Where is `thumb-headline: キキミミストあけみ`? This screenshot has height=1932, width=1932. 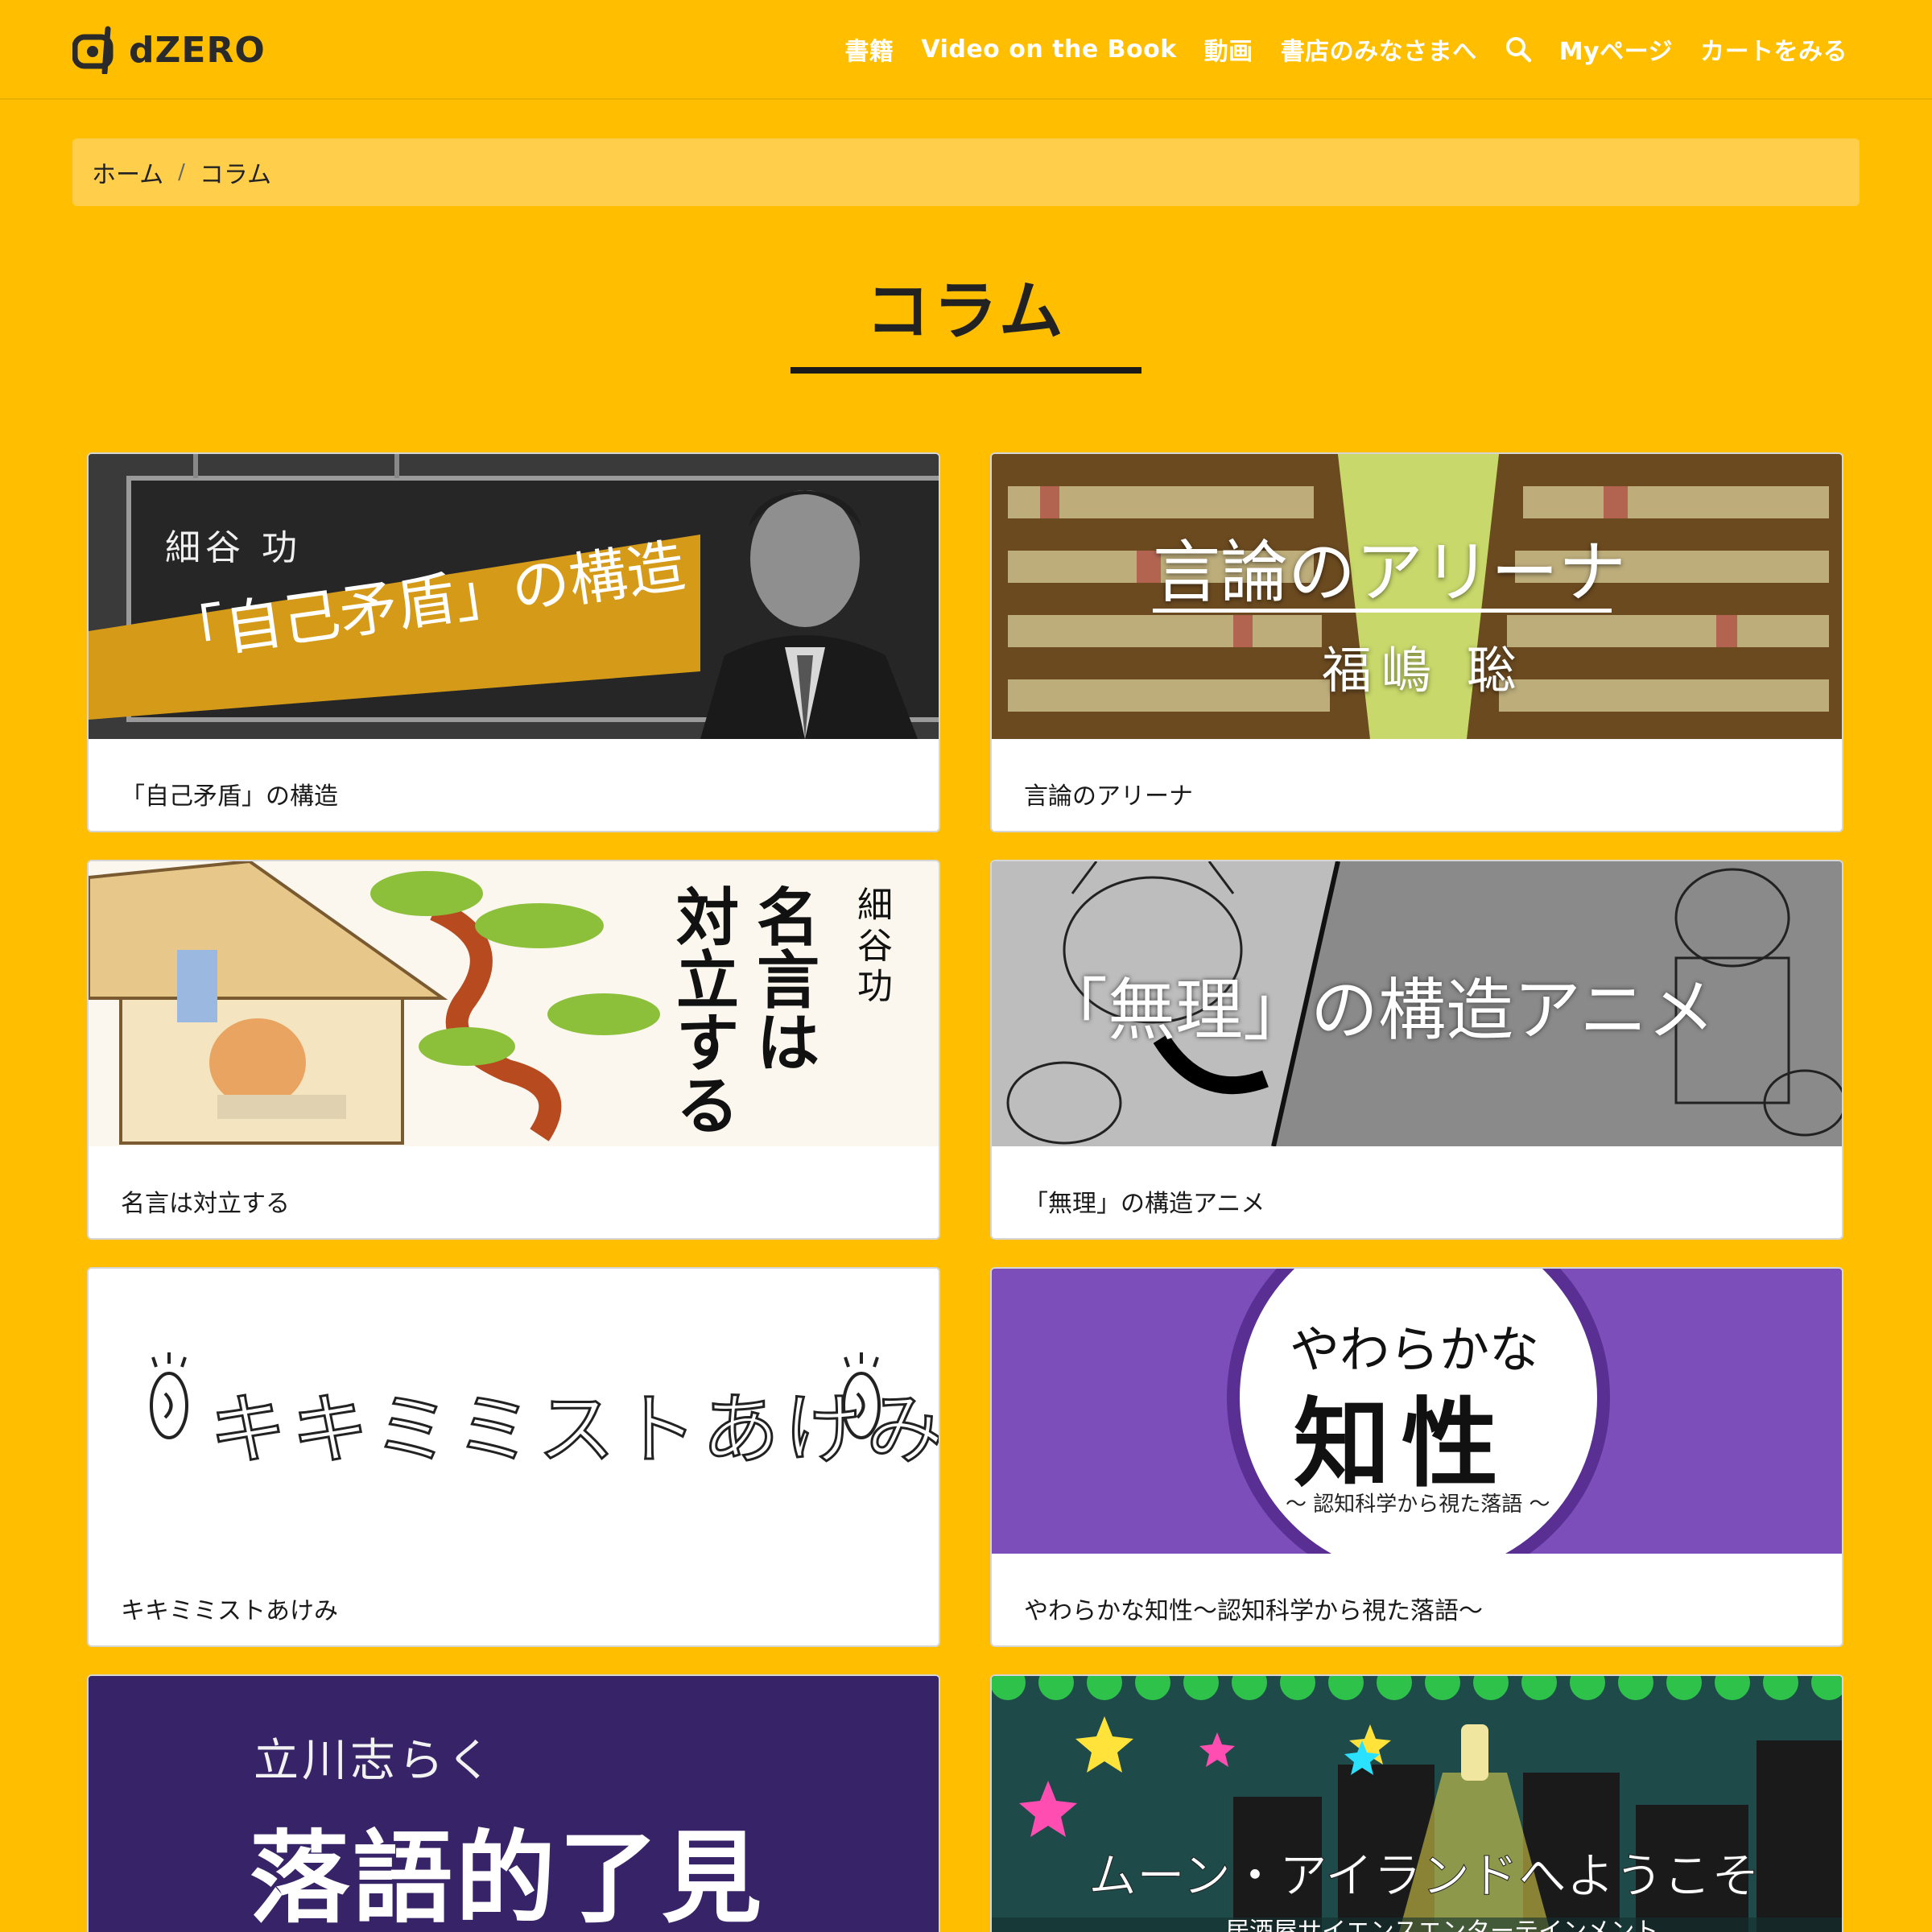 thumb-headline: キキミミストあけみ is located at coordinates (574, 1430).